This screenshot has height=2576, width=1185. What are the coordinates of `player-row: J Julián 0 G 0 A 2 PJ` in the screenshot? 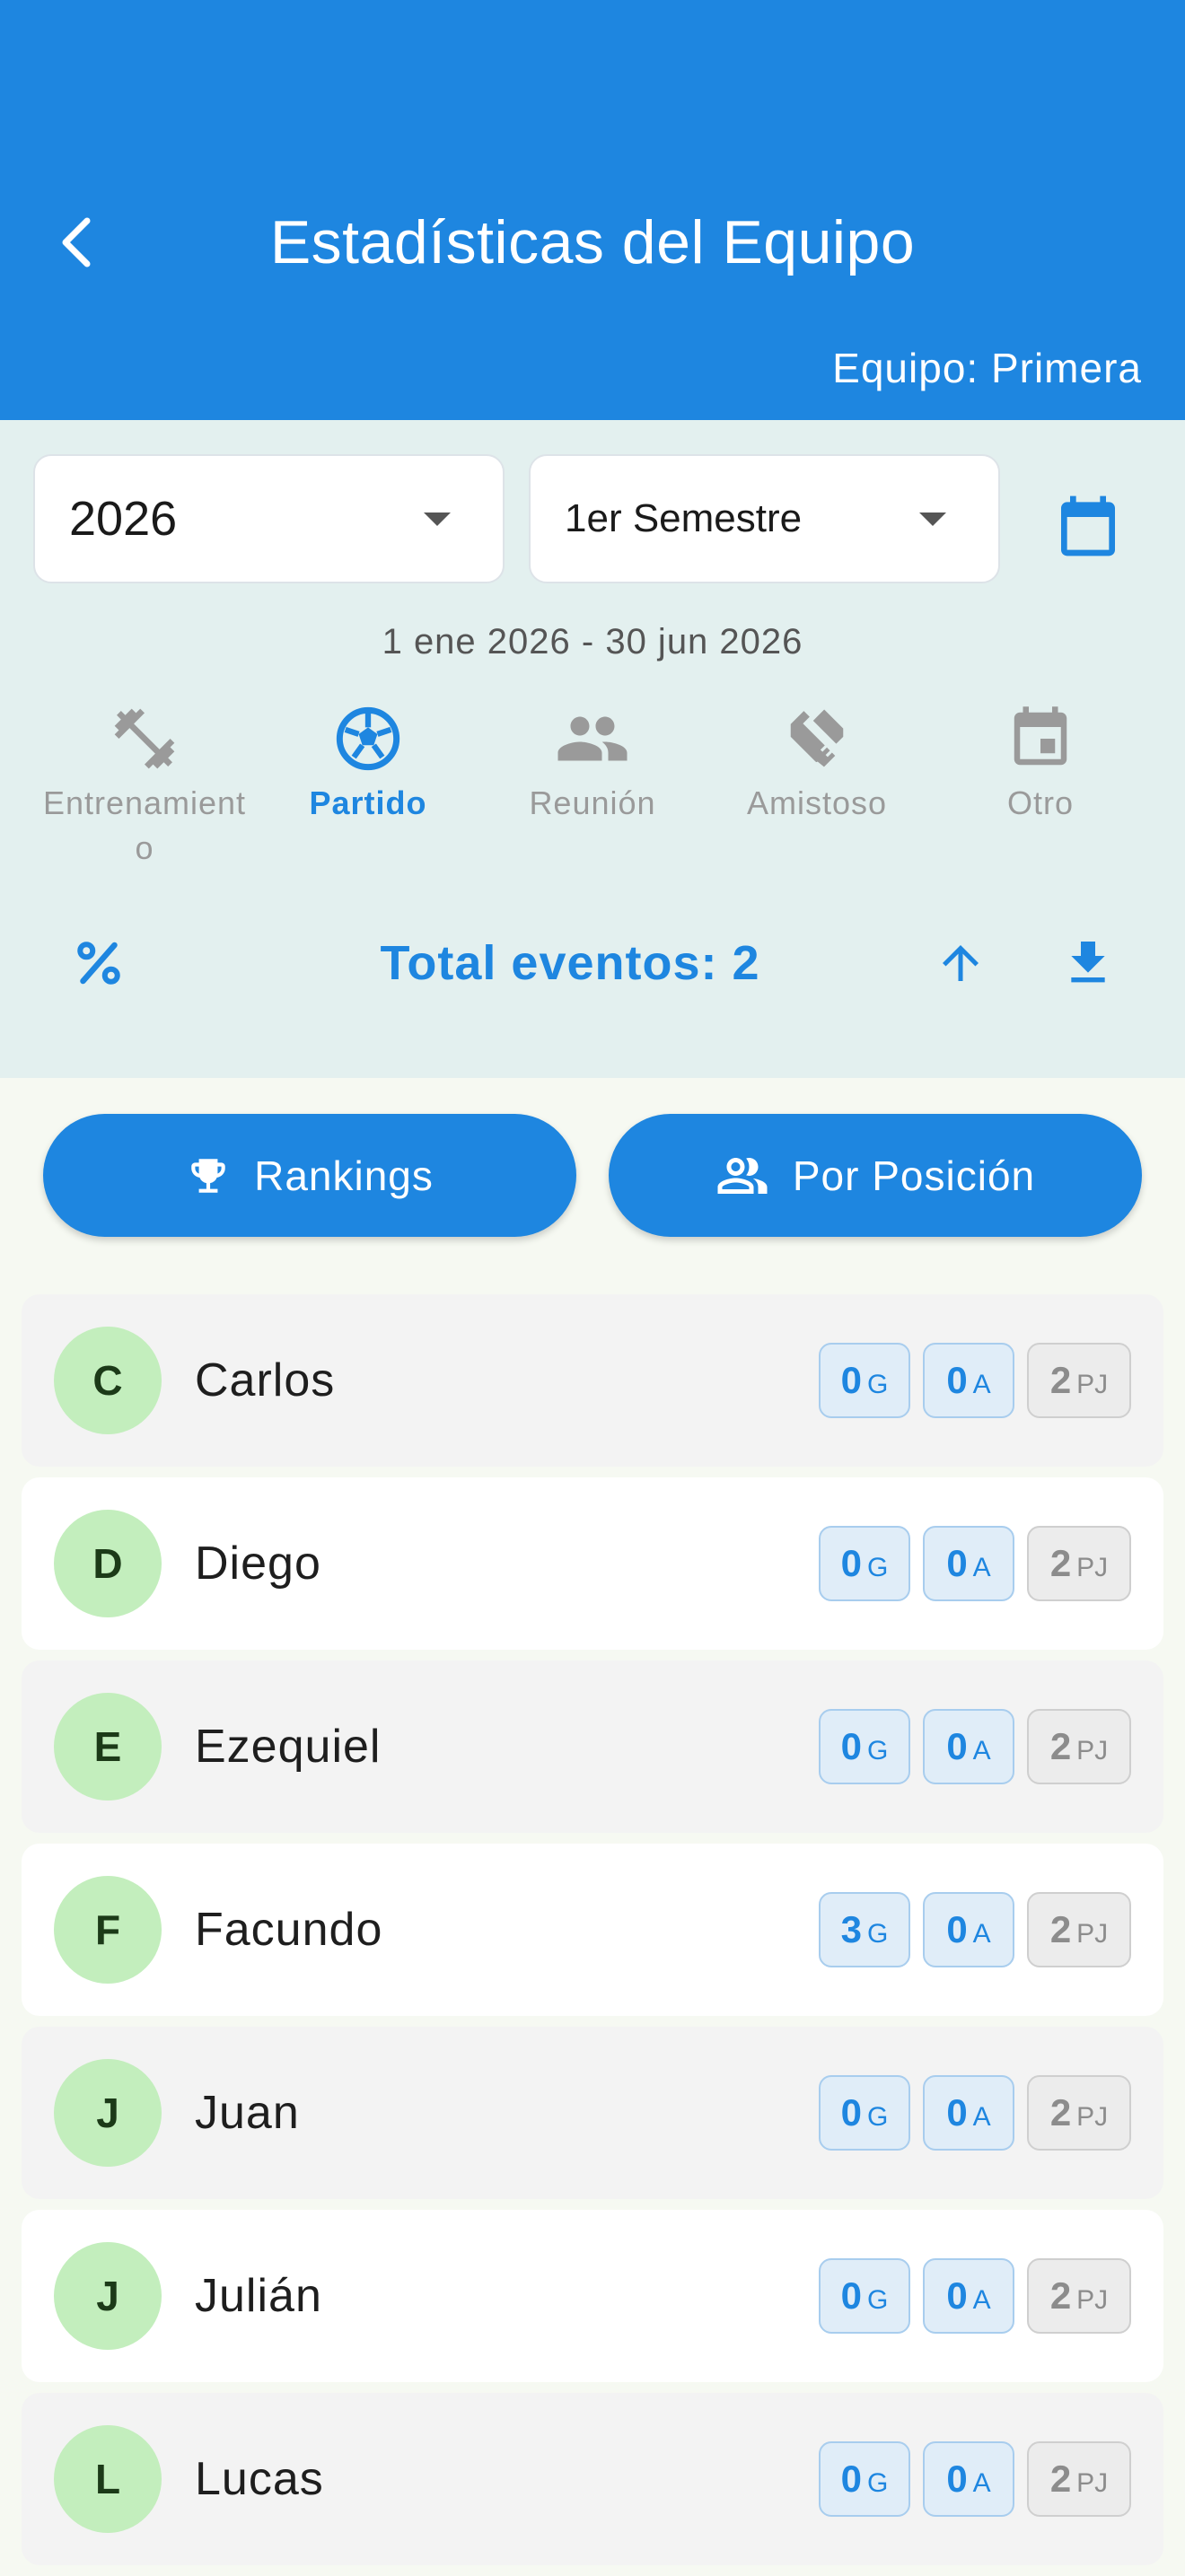 It's located at (592, 2296).